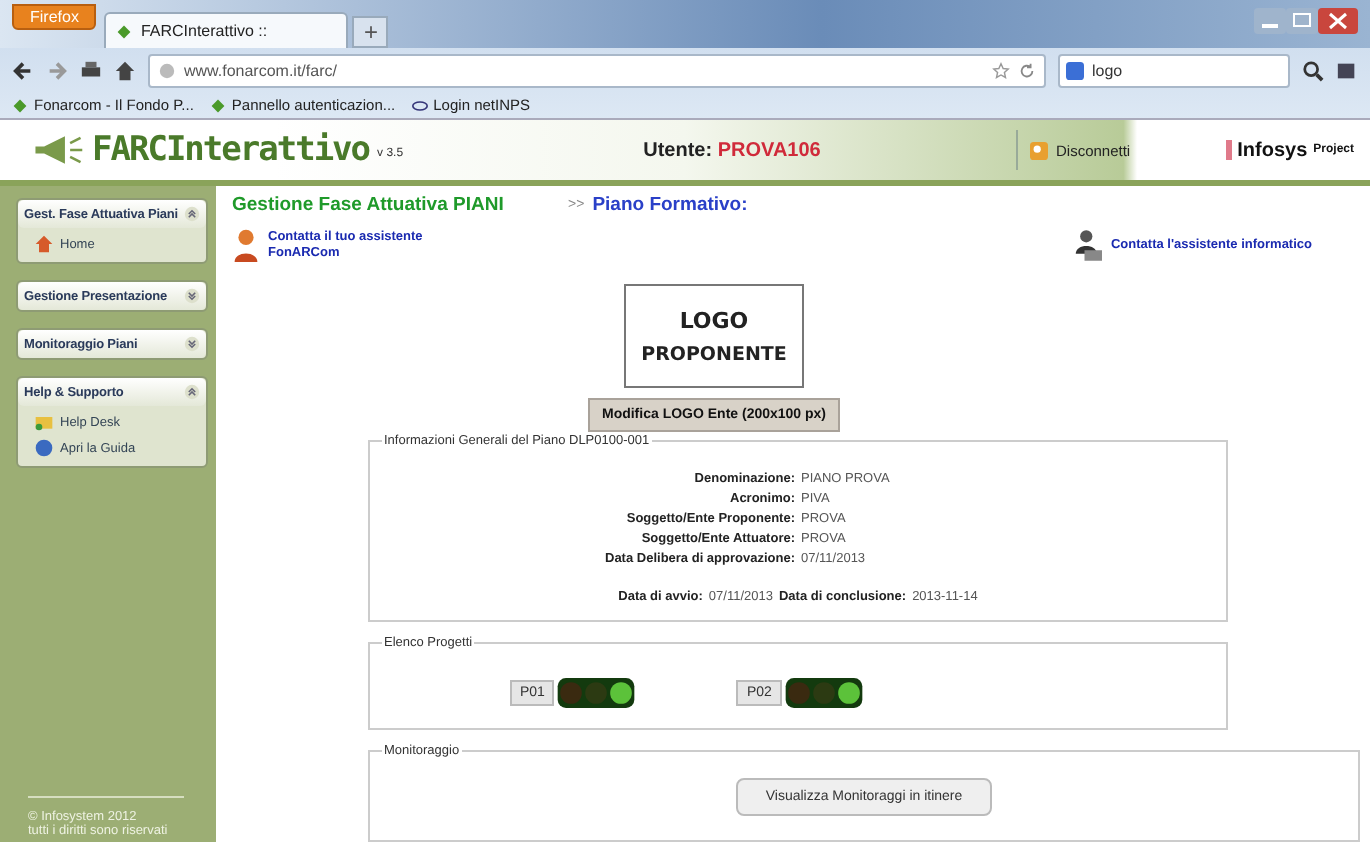 Image resolution: width=1370 pixels, height=842 pixels. What do you see at coordinates (370, 32) in the screenshot?
I see `new-tab-button: +` at bounding box center [370, 32].